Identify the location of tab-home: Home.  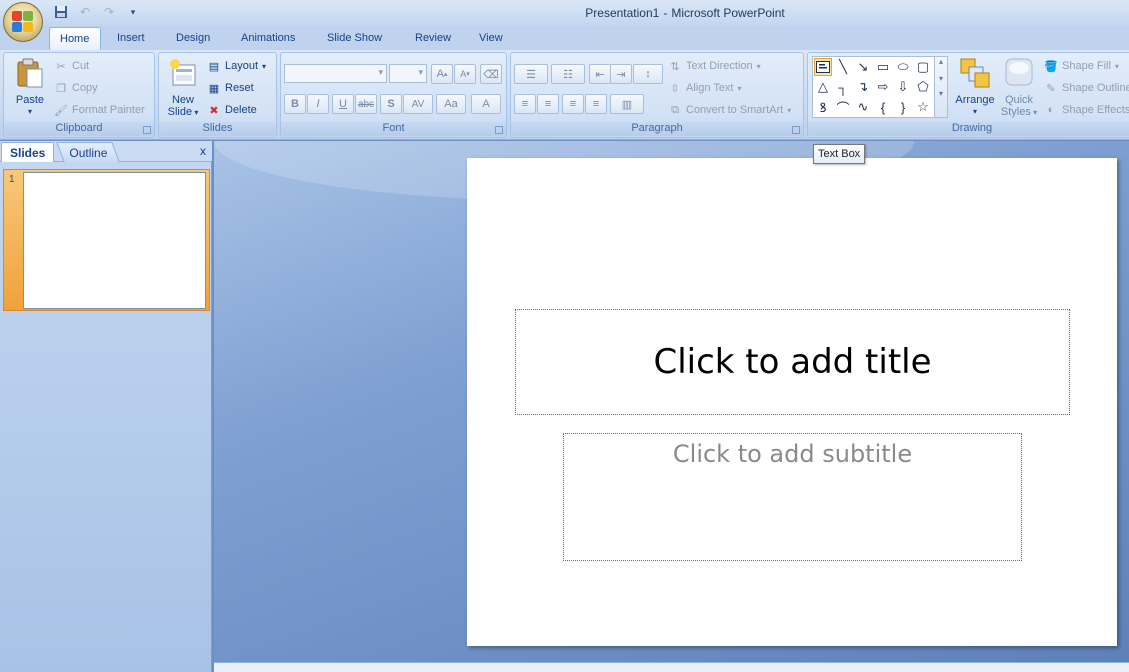
(75, 38).